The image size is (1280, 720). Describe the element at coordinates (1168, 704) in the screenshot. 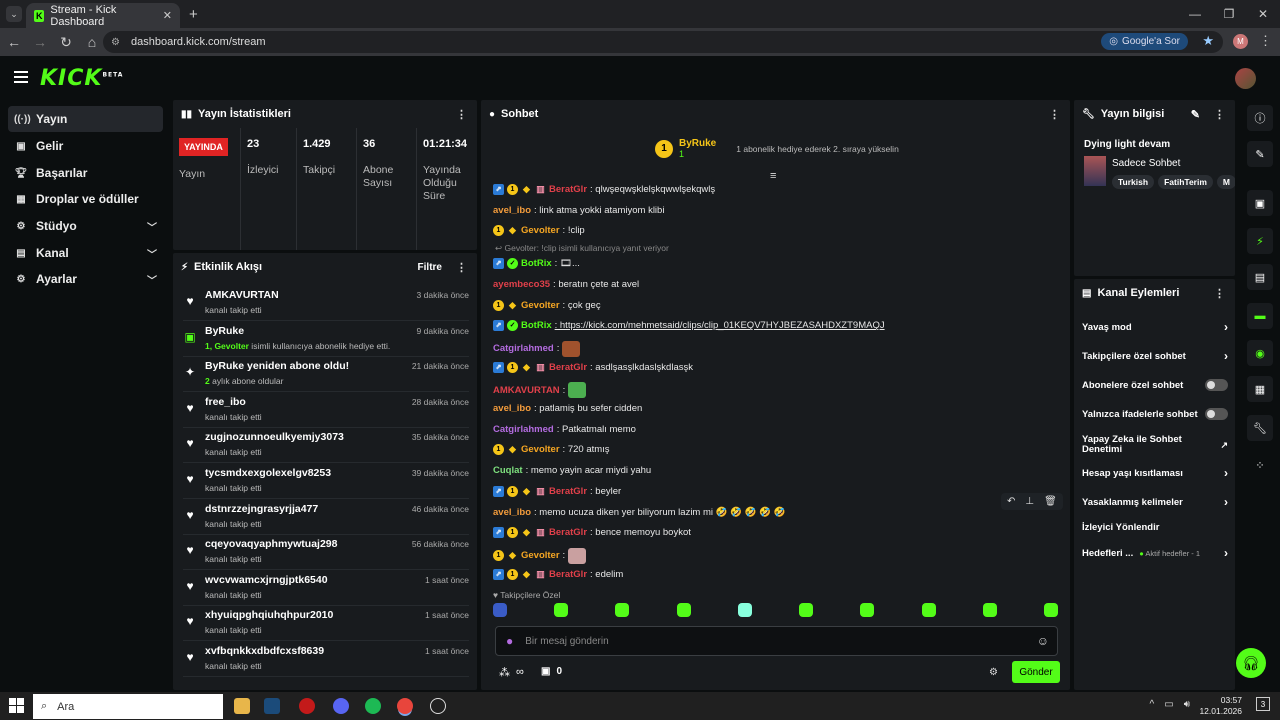

I see `network-icon: ▭` at that location.